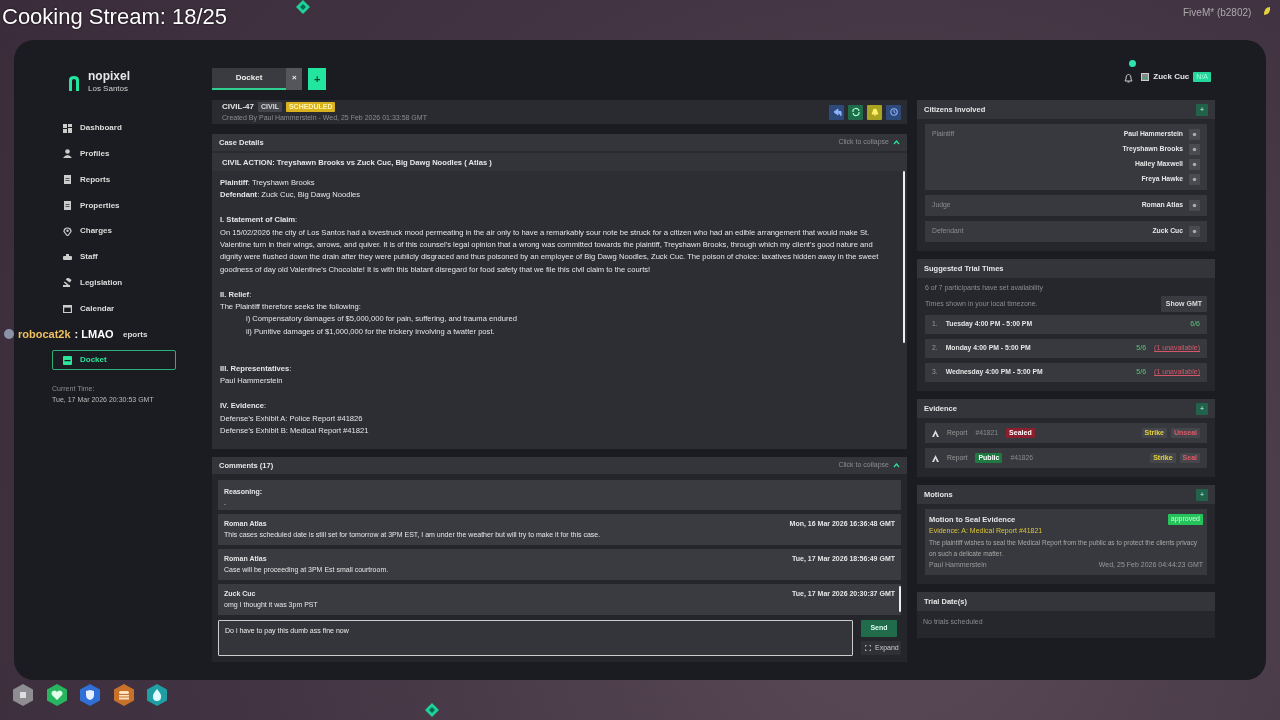 This screenshot has height=720, width=1280. Describe the element at coordinates (249, 79) in the screenshot. I see `tab: Docket` at that location.